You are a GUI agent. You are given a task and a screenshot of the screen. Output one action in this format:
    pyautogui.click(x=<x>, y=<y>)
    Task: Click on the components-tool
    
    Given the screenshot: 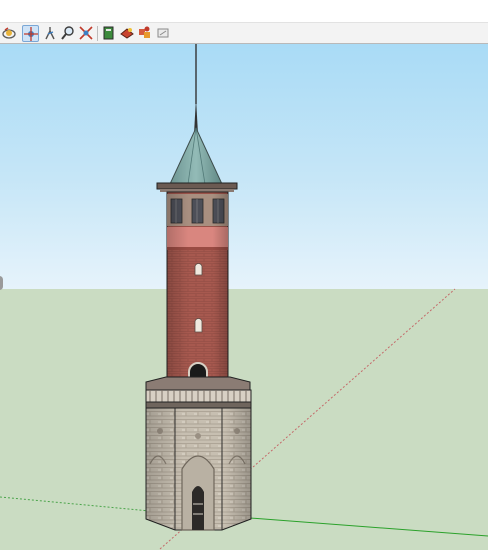 What is the action you would take?
    pyautogui.click(x=145, y=33)
    